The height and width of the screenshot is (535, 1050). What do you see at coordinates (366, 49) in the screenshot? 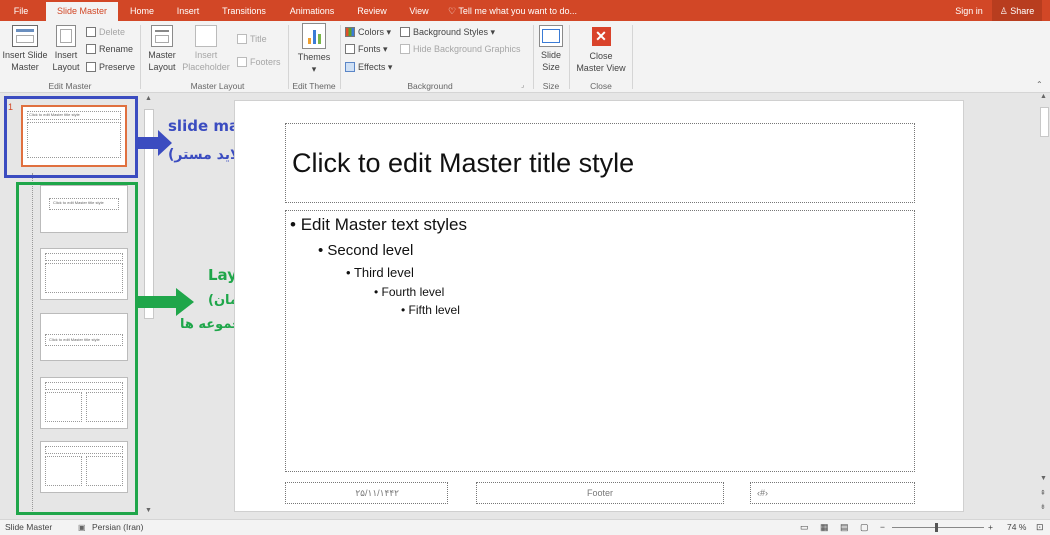
I see `fonts-dropdown: Fonts ▾` at bounding box center [366, 49].